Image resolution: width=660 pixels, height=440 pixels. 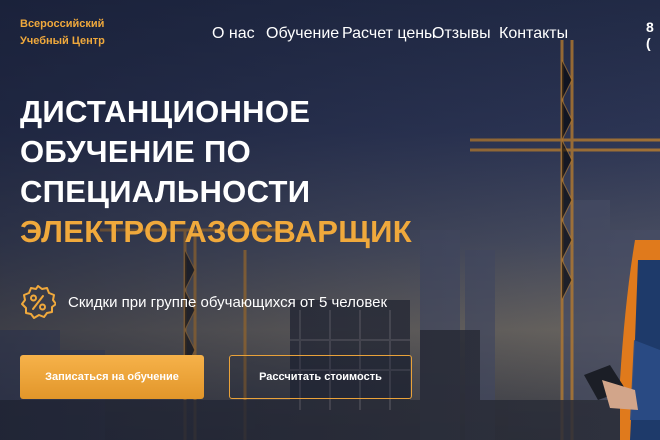 I want to click on brand-logo: Всероссийский Учебный Центр, so click(x=62, y=33).